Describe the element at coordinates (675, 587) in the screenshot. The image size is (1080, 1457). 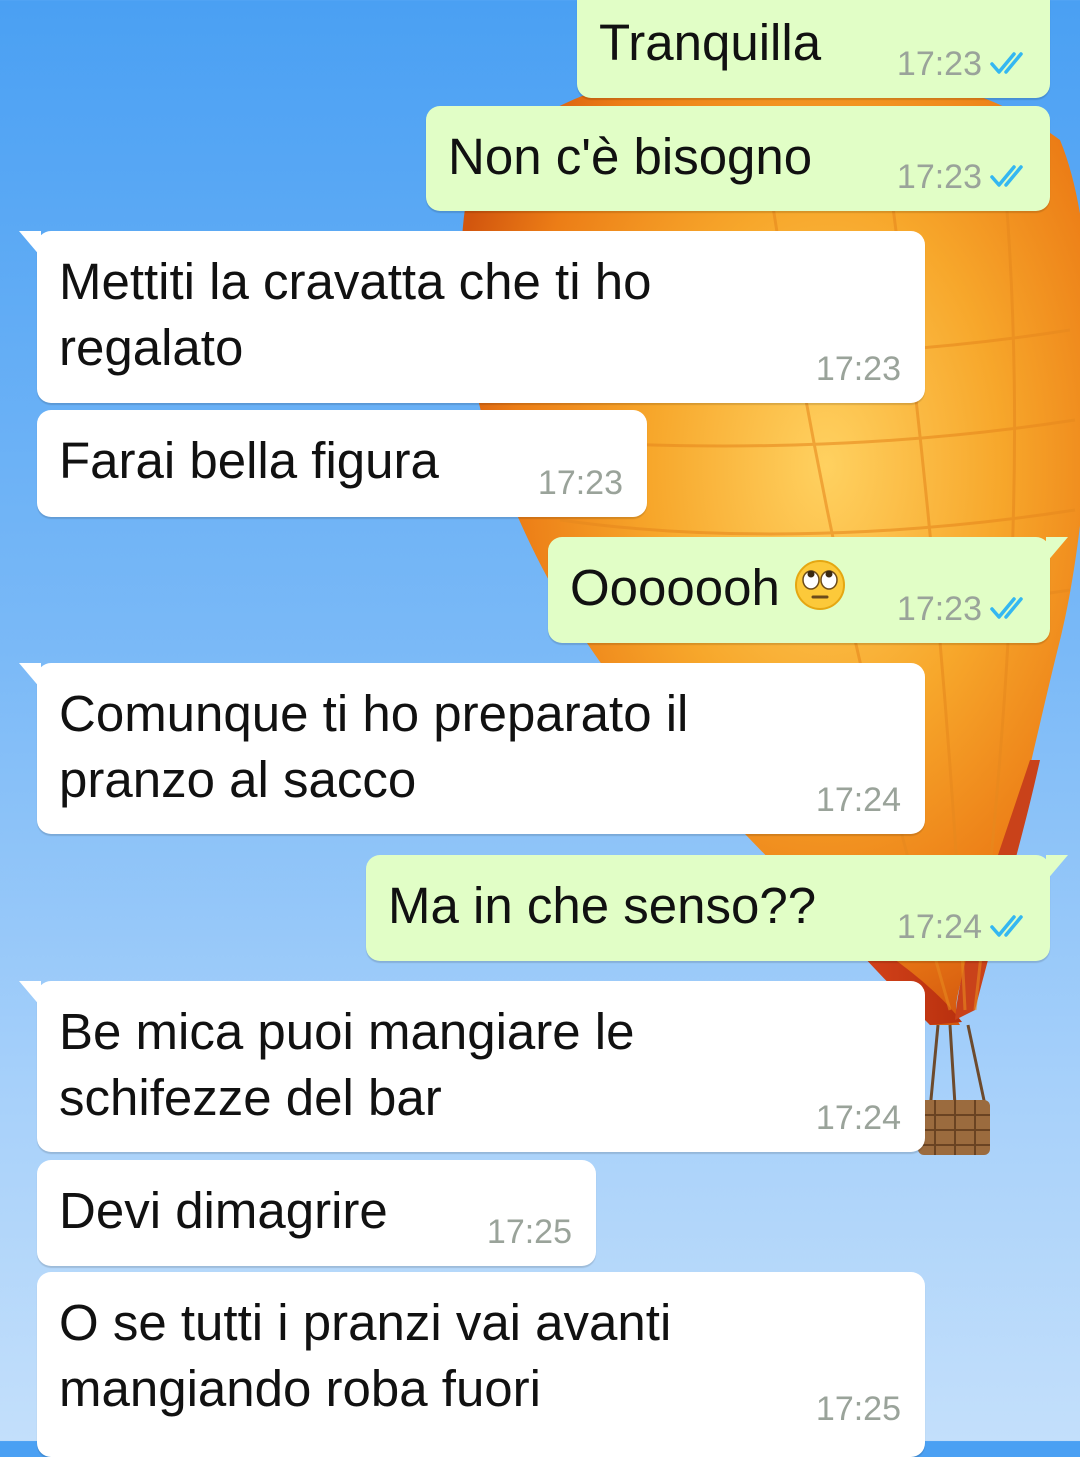
I see `message-text-content: Ooooooh` at that location.